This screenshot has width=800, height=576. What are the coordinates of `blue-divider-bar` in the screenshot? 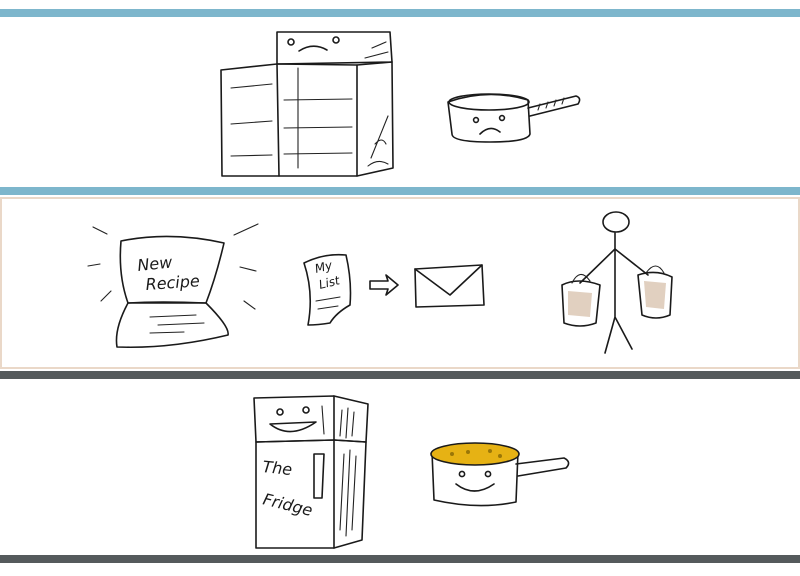 It's located at (400, 191).